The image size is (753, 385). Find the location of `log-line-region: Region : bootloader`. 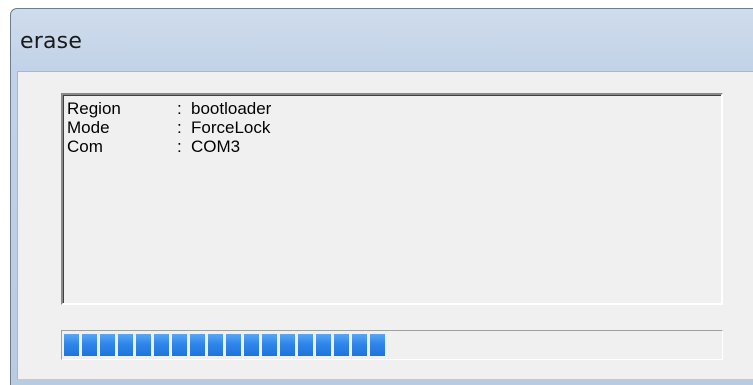

log-line-region: Region : bootloader is located at coordinates (169, 108).